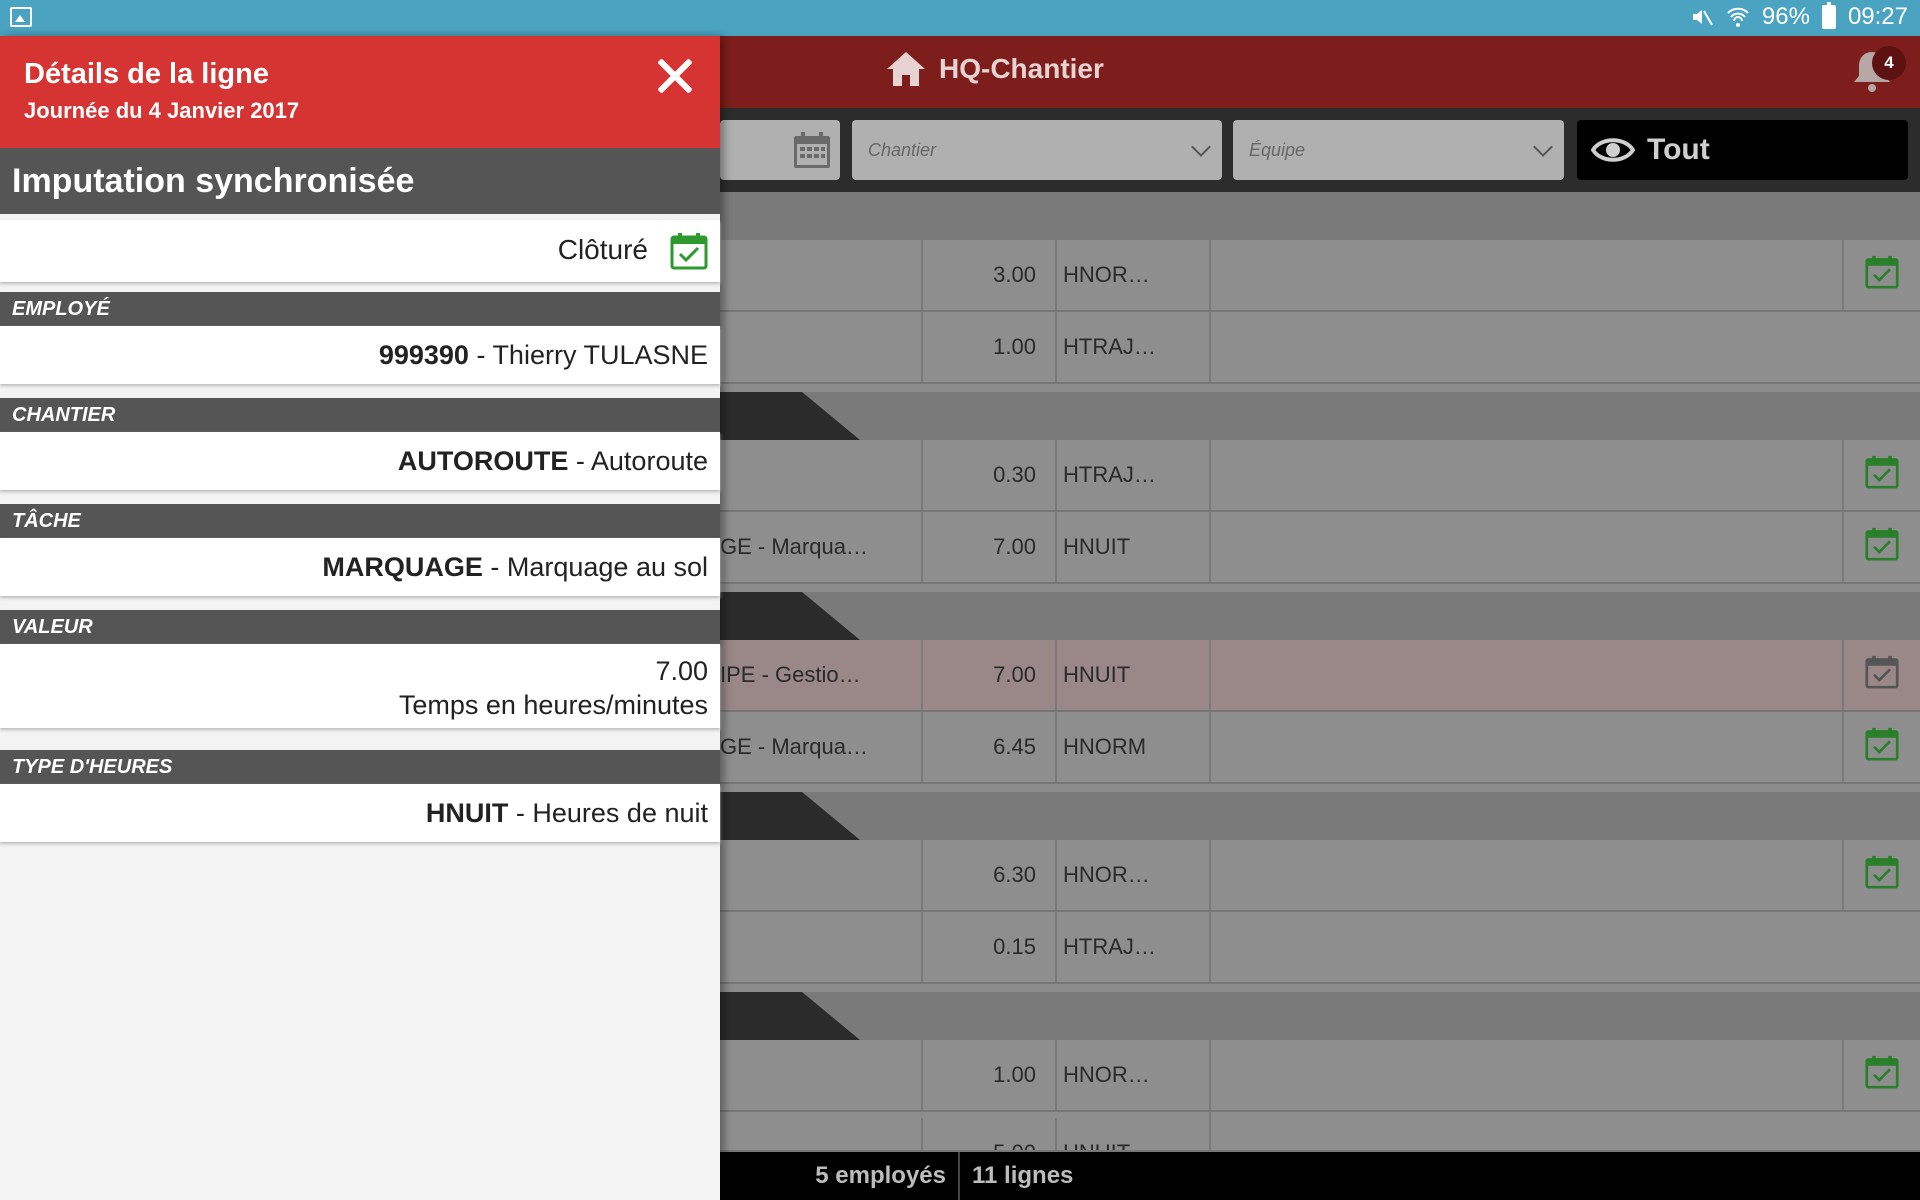 Image resolution: width=1920 pixels, height=1200 pixels. I want to click on chantier-name: - Autoroute, so click(638, 461).